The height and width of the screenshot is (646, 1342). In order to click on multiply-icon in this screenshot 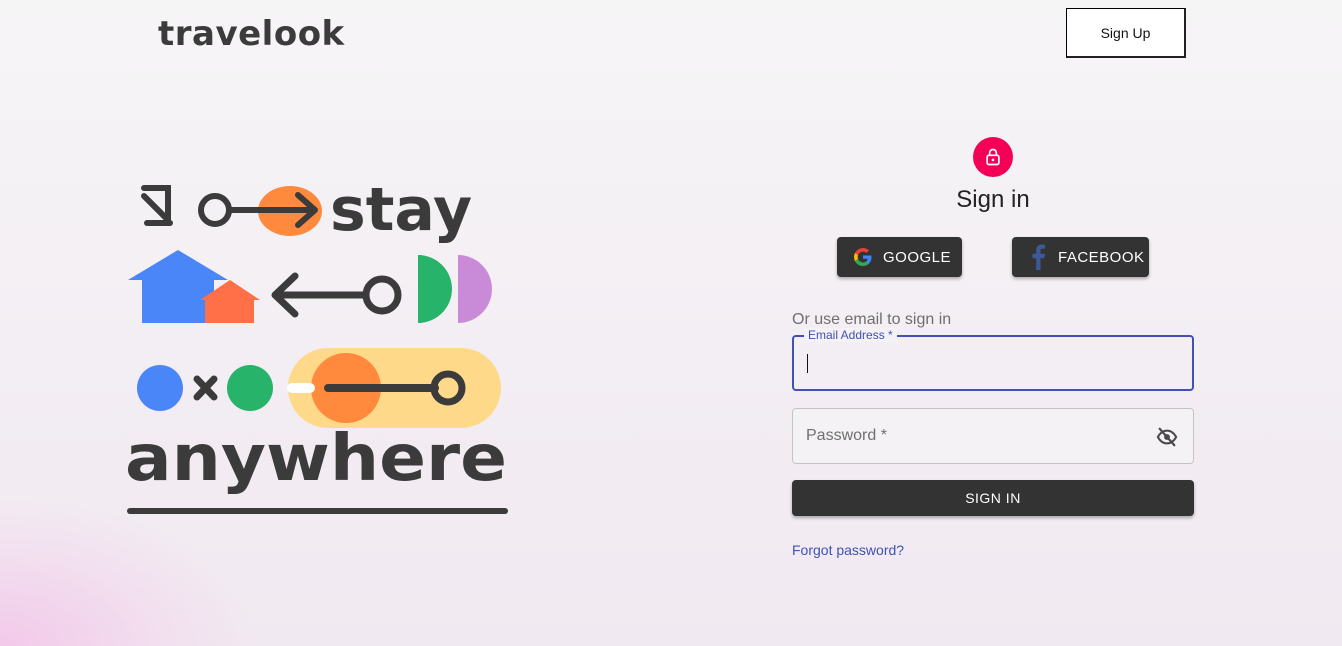, I will do `click(205, 388)`.